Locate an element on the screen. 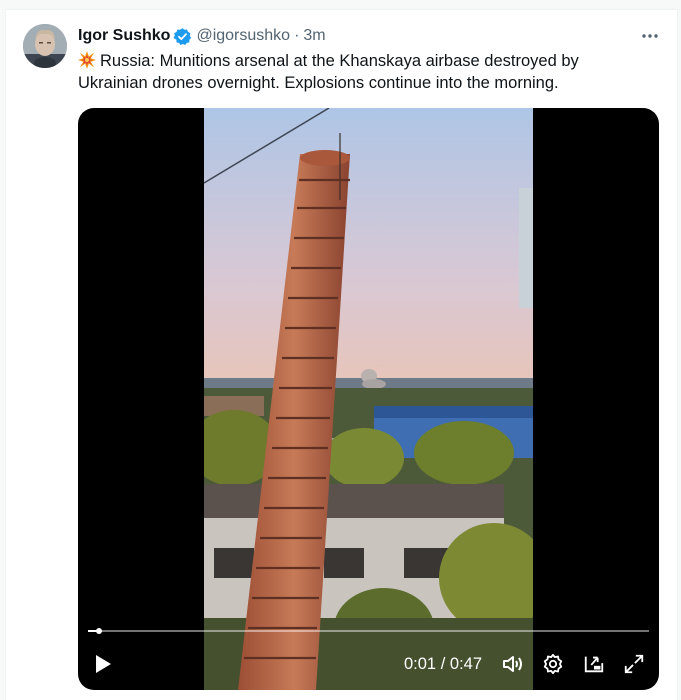  author-handle: @igorsushko is located at coordinates (243, 36).